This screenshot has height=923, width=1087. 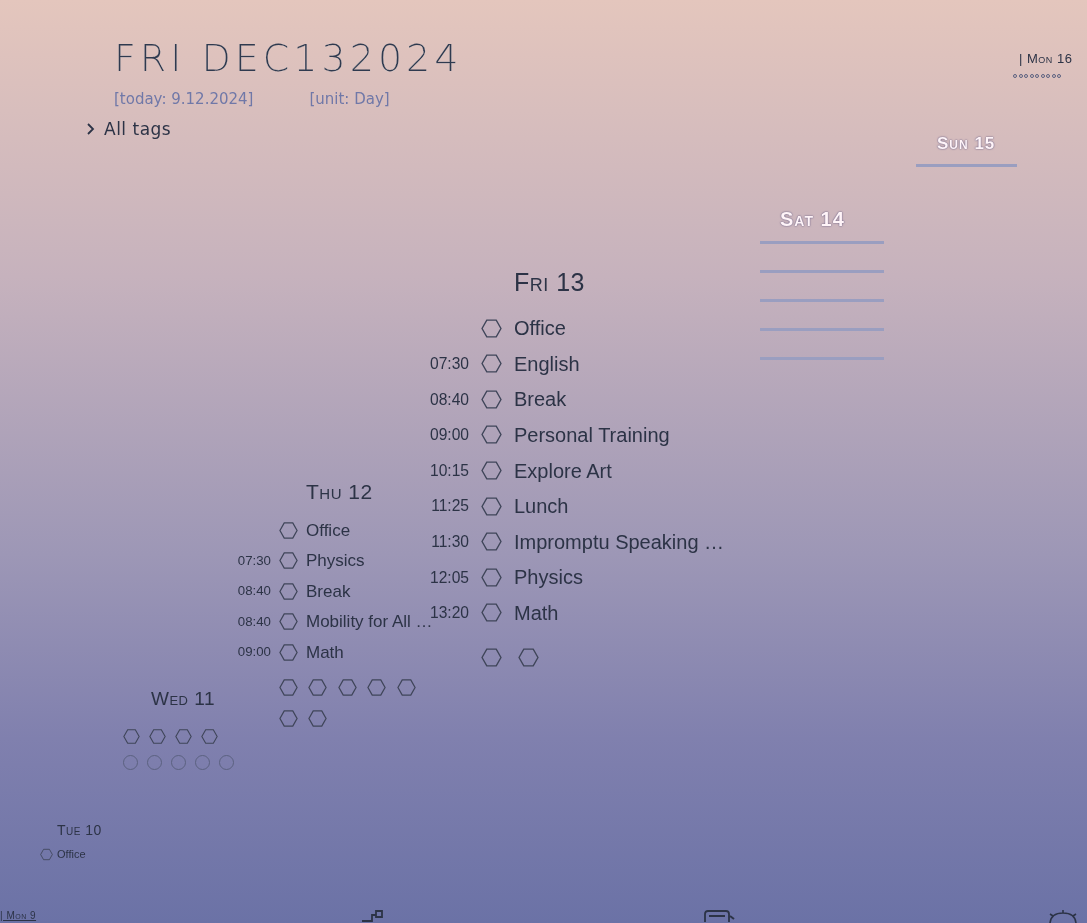 I want to click on sun-icon, so click(x=1063, y=916).